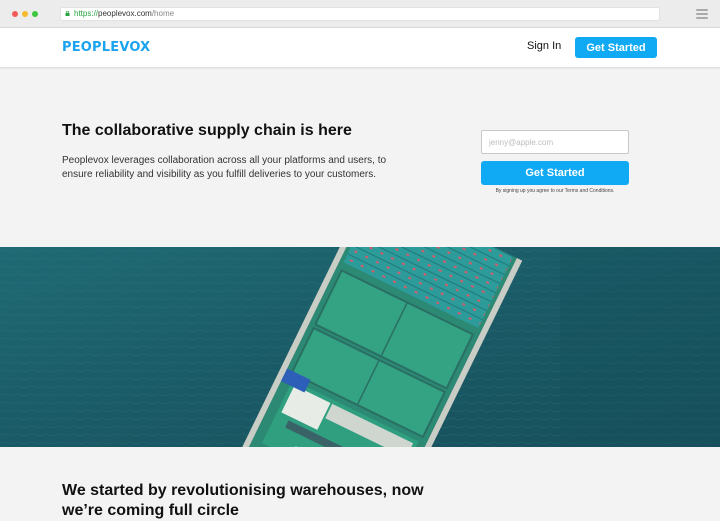 The height and width of the screenshot is (521, 720). What do you see at coordinates (702, 14) in the screenshot?
I see `hamburger-menu-icon` at bounding box center [702, 14].